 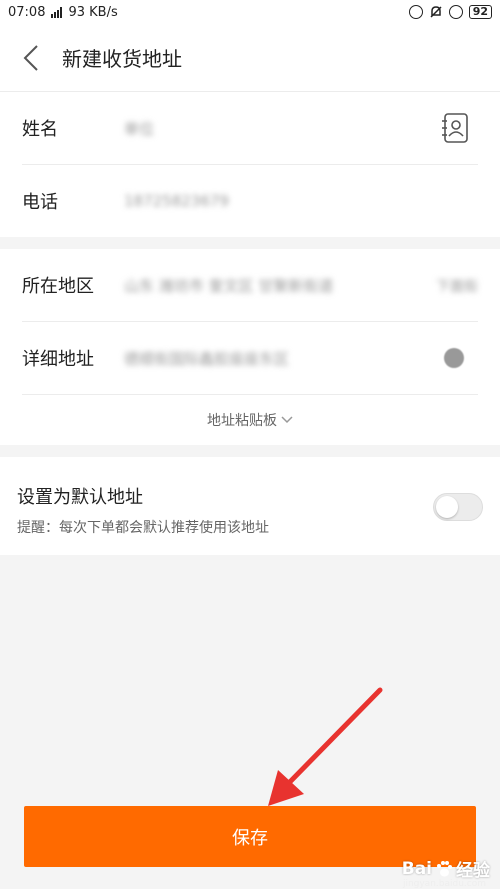 What do you see at coordinates (457, 286) in the screenshot?
I see `region-street: 下面街` at bounding box center [457, 286].